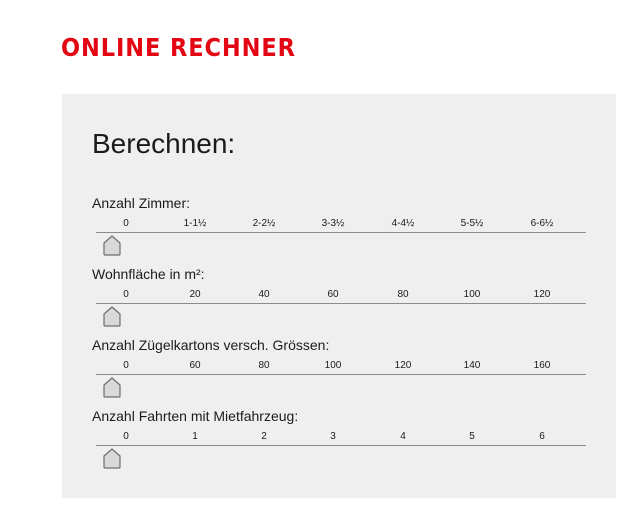 The height and width of the screenshot is (516, 639). Describe the element at coordinates (141, 203) in the screenshot. I see `slider-label: Anzahl Zimmer:` at that location.